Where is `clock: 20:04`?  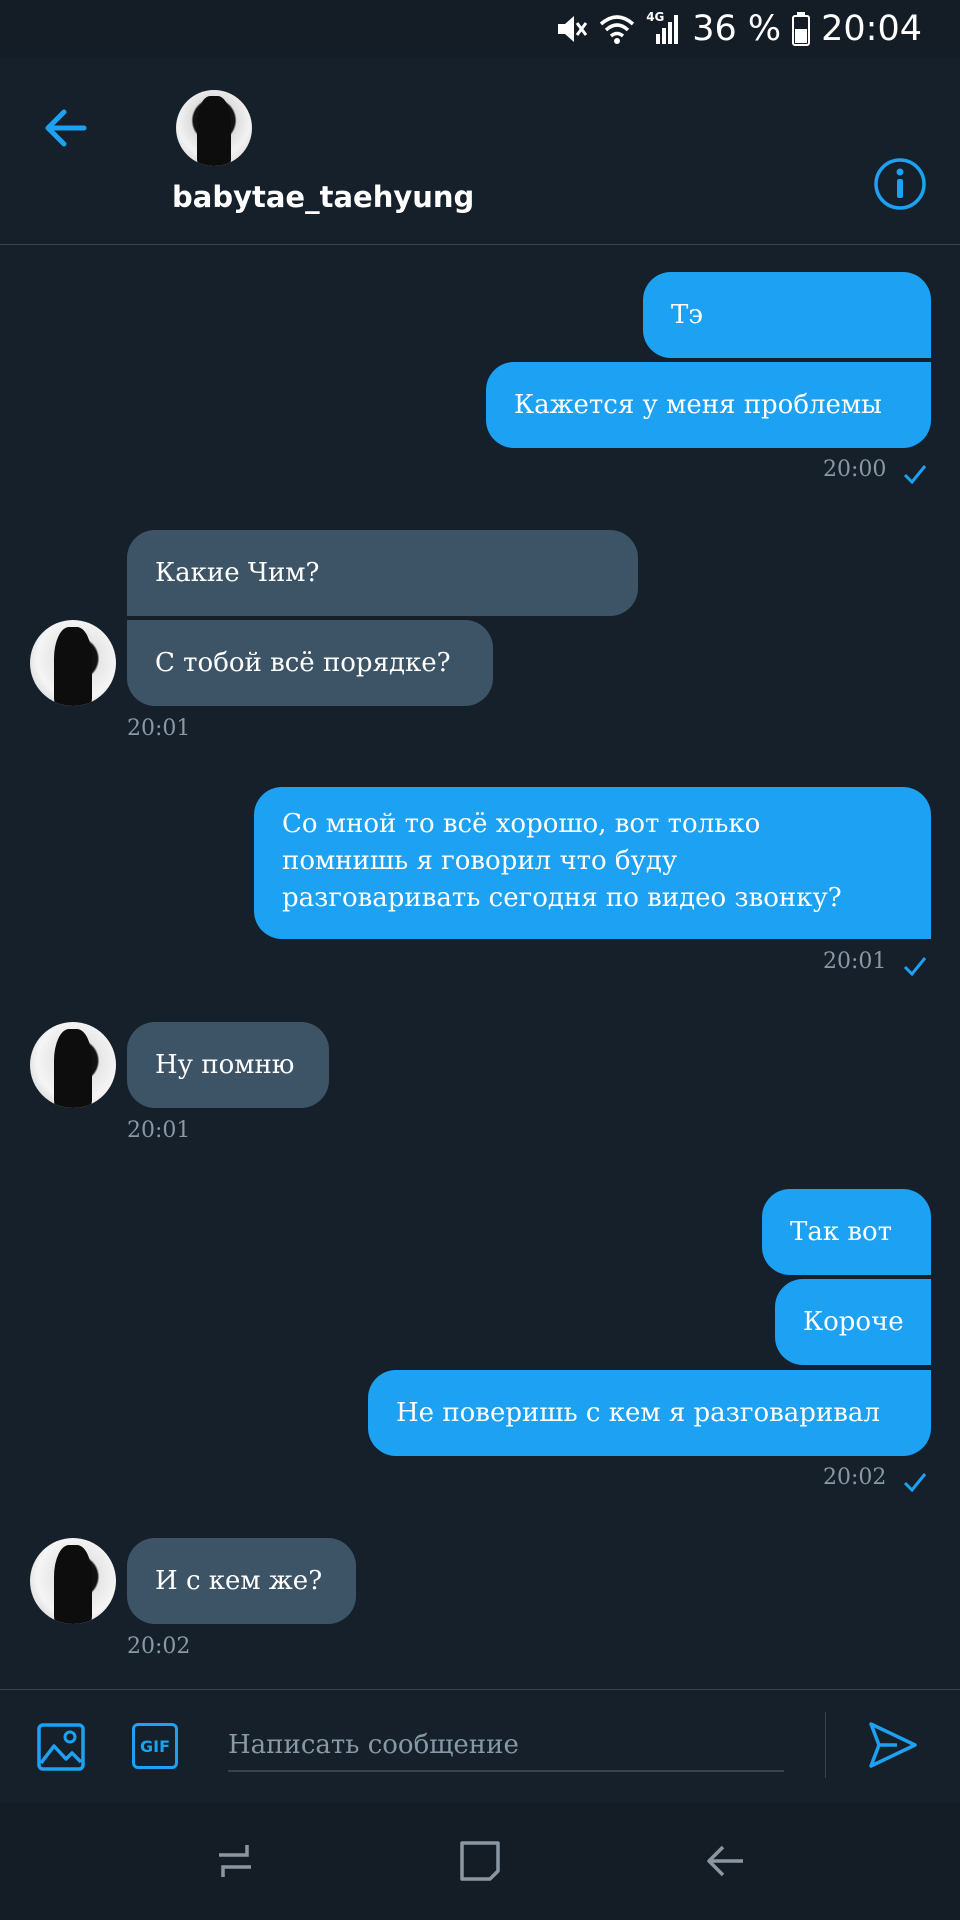 clock: 20:04 is located at coordinates (871, 29).